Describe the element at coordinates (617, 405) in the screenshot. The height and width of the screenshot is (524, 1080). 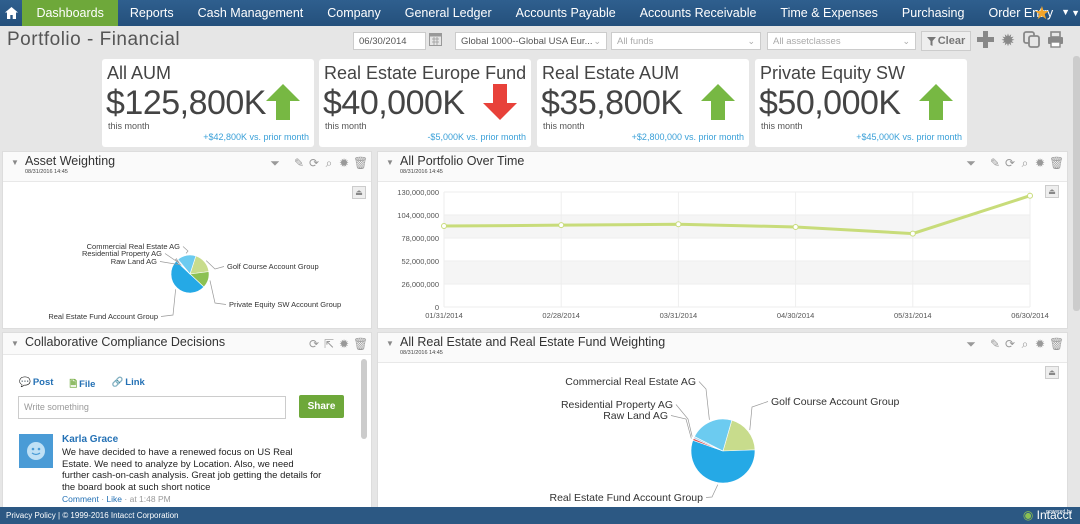
I see `pie-label: Residential Property AG` at that location.